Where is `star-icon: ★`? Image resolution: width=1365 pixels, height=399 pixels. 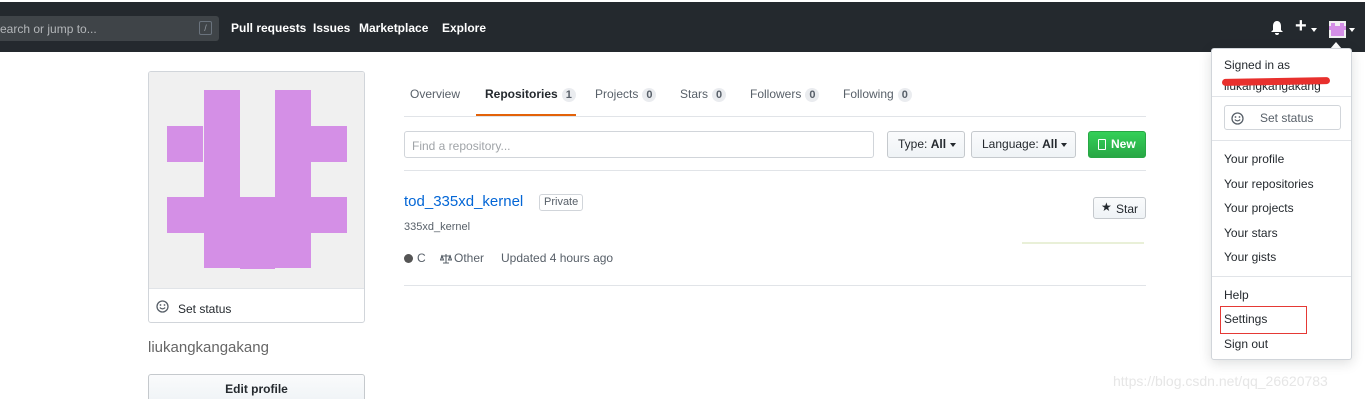 star-icon: ★ is located at coordinates (1106, 207).